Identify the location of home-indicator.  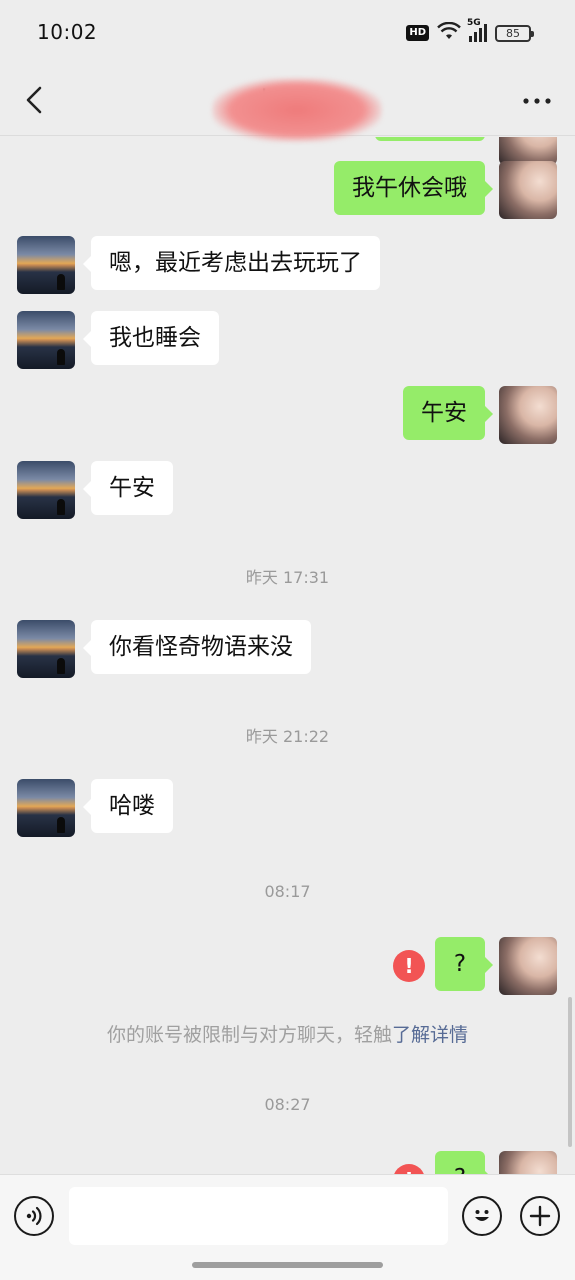
(287, 1265).